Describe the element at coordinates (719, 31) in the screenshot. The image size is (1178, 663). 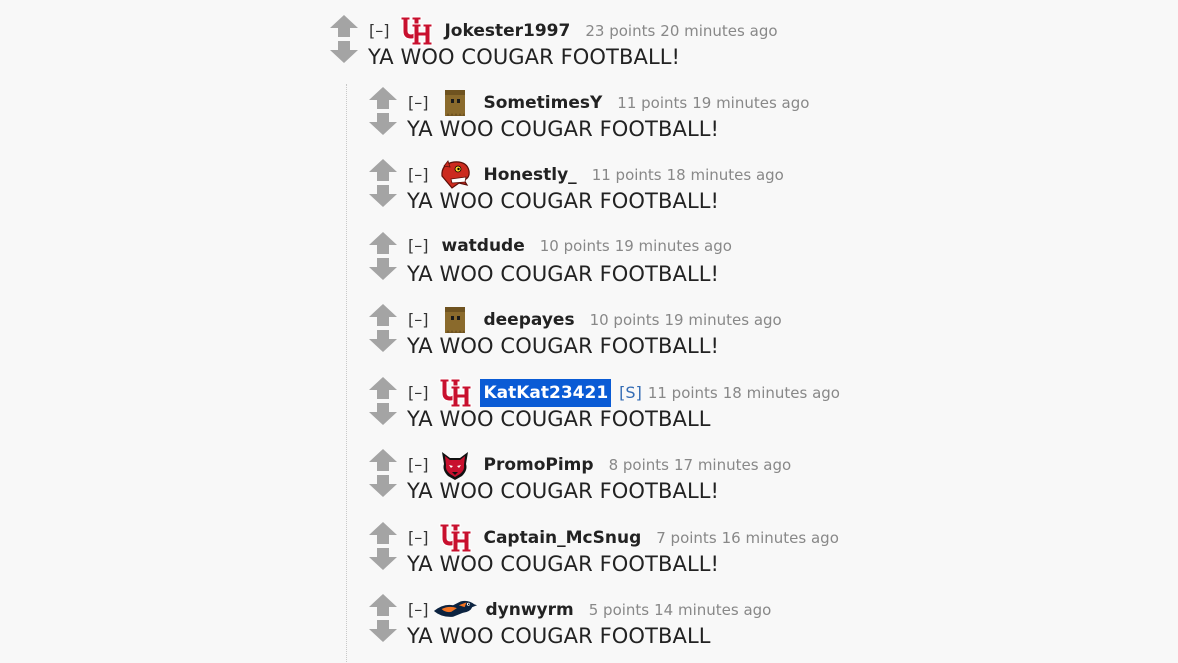
I see `comment-timestamp: 20 minutes ago` at that location.